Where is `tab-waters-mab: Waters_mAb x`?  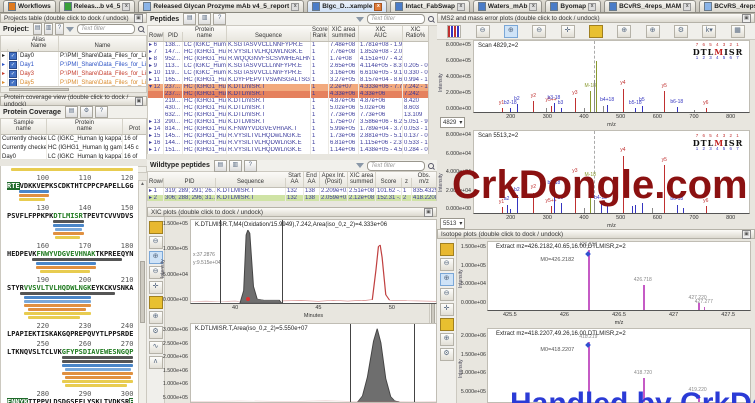 tab-waters-mab: Waters_mAb x is located at coordinates (507, 6).